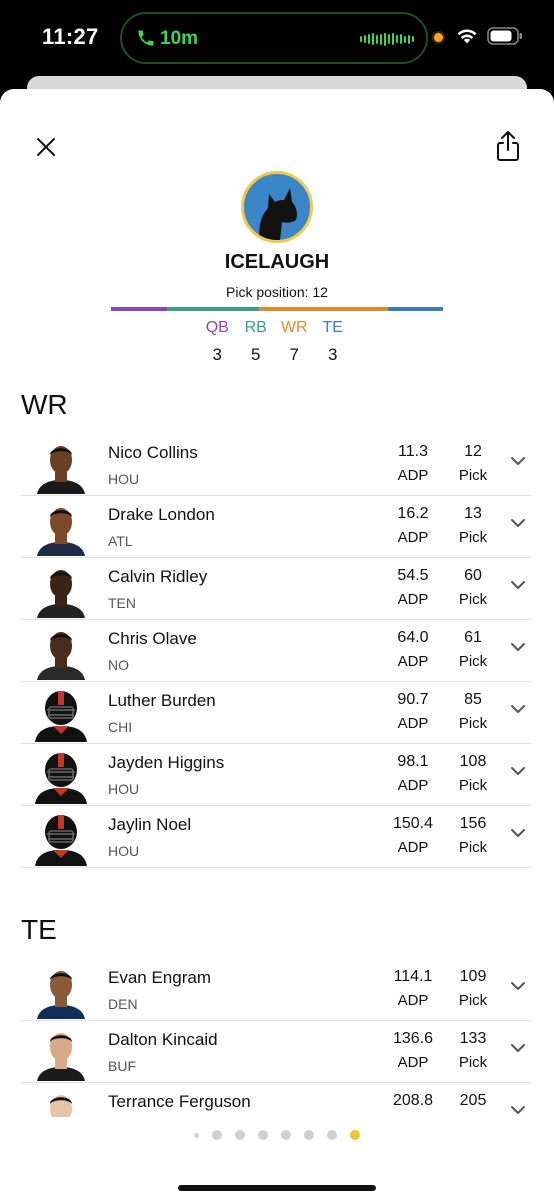 Image resolution: width=554 pixels, height=1200 pixels. What do you see at coordinates (473, 699) in the screenshot?
I see `pick-value: 85` at bounding box center [473, 699].